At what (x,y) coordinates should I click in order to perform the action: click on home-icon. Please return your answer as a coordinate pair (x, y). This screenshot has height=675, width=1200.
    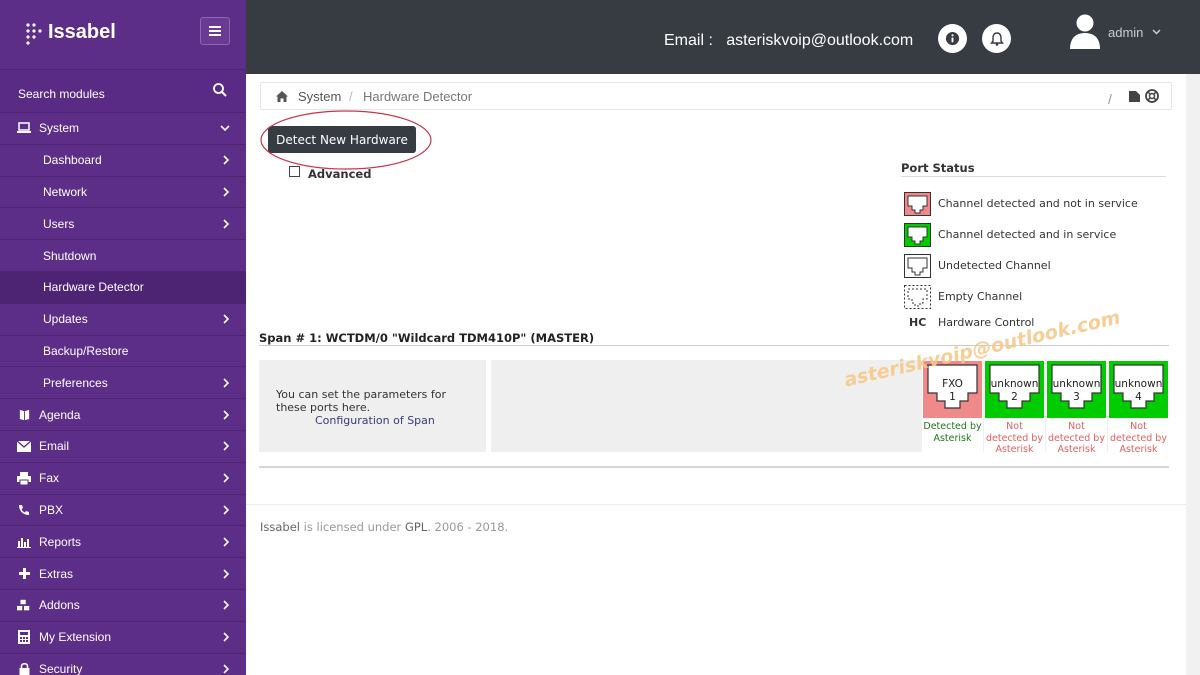
    Looking at the image, I should click on (282, 96).